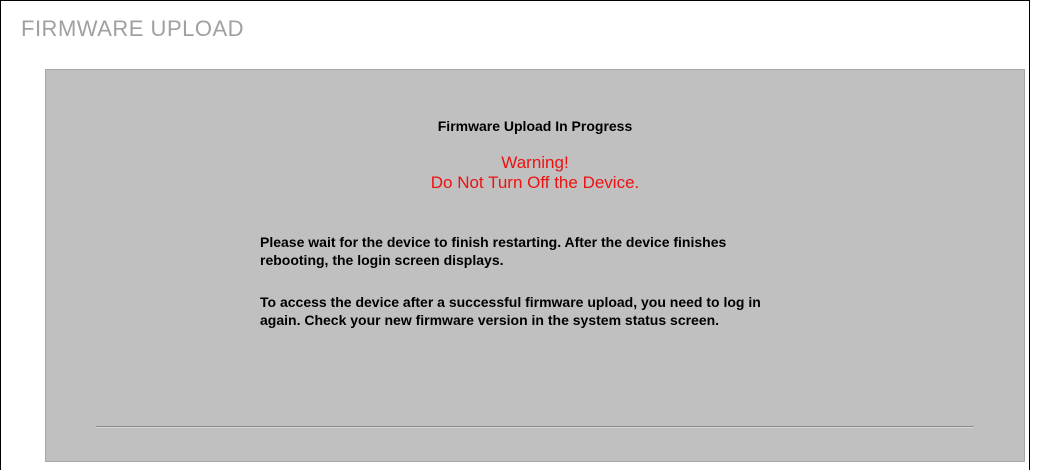 The image size is (1037, 470). What do you see at coordinates (535, 126) in the screenshot?
I see `status-heading: Firmware Upload In Progress` at bounding box center [535, 126].